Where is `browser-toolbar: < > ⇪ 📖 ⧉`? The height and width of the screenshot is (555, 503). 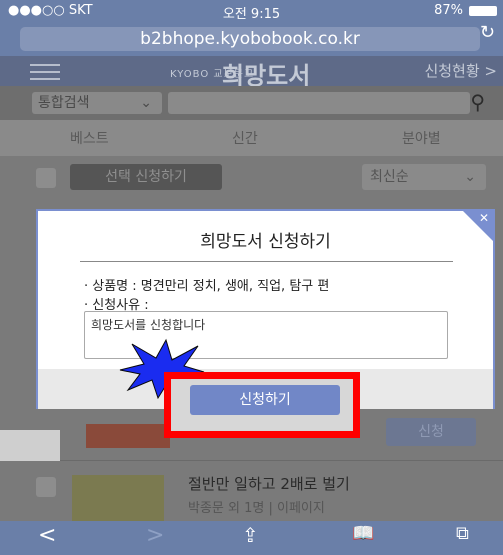 browser-toolbar: < > ⇪ 📖 ⧉ is located at coordinates (251, 538).